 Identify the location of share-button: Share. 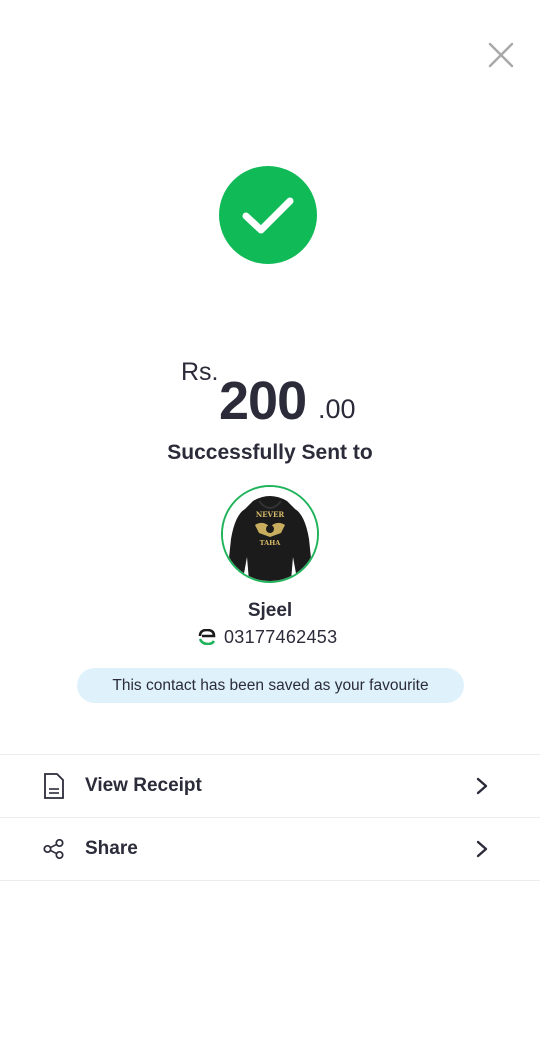
(270, 849).